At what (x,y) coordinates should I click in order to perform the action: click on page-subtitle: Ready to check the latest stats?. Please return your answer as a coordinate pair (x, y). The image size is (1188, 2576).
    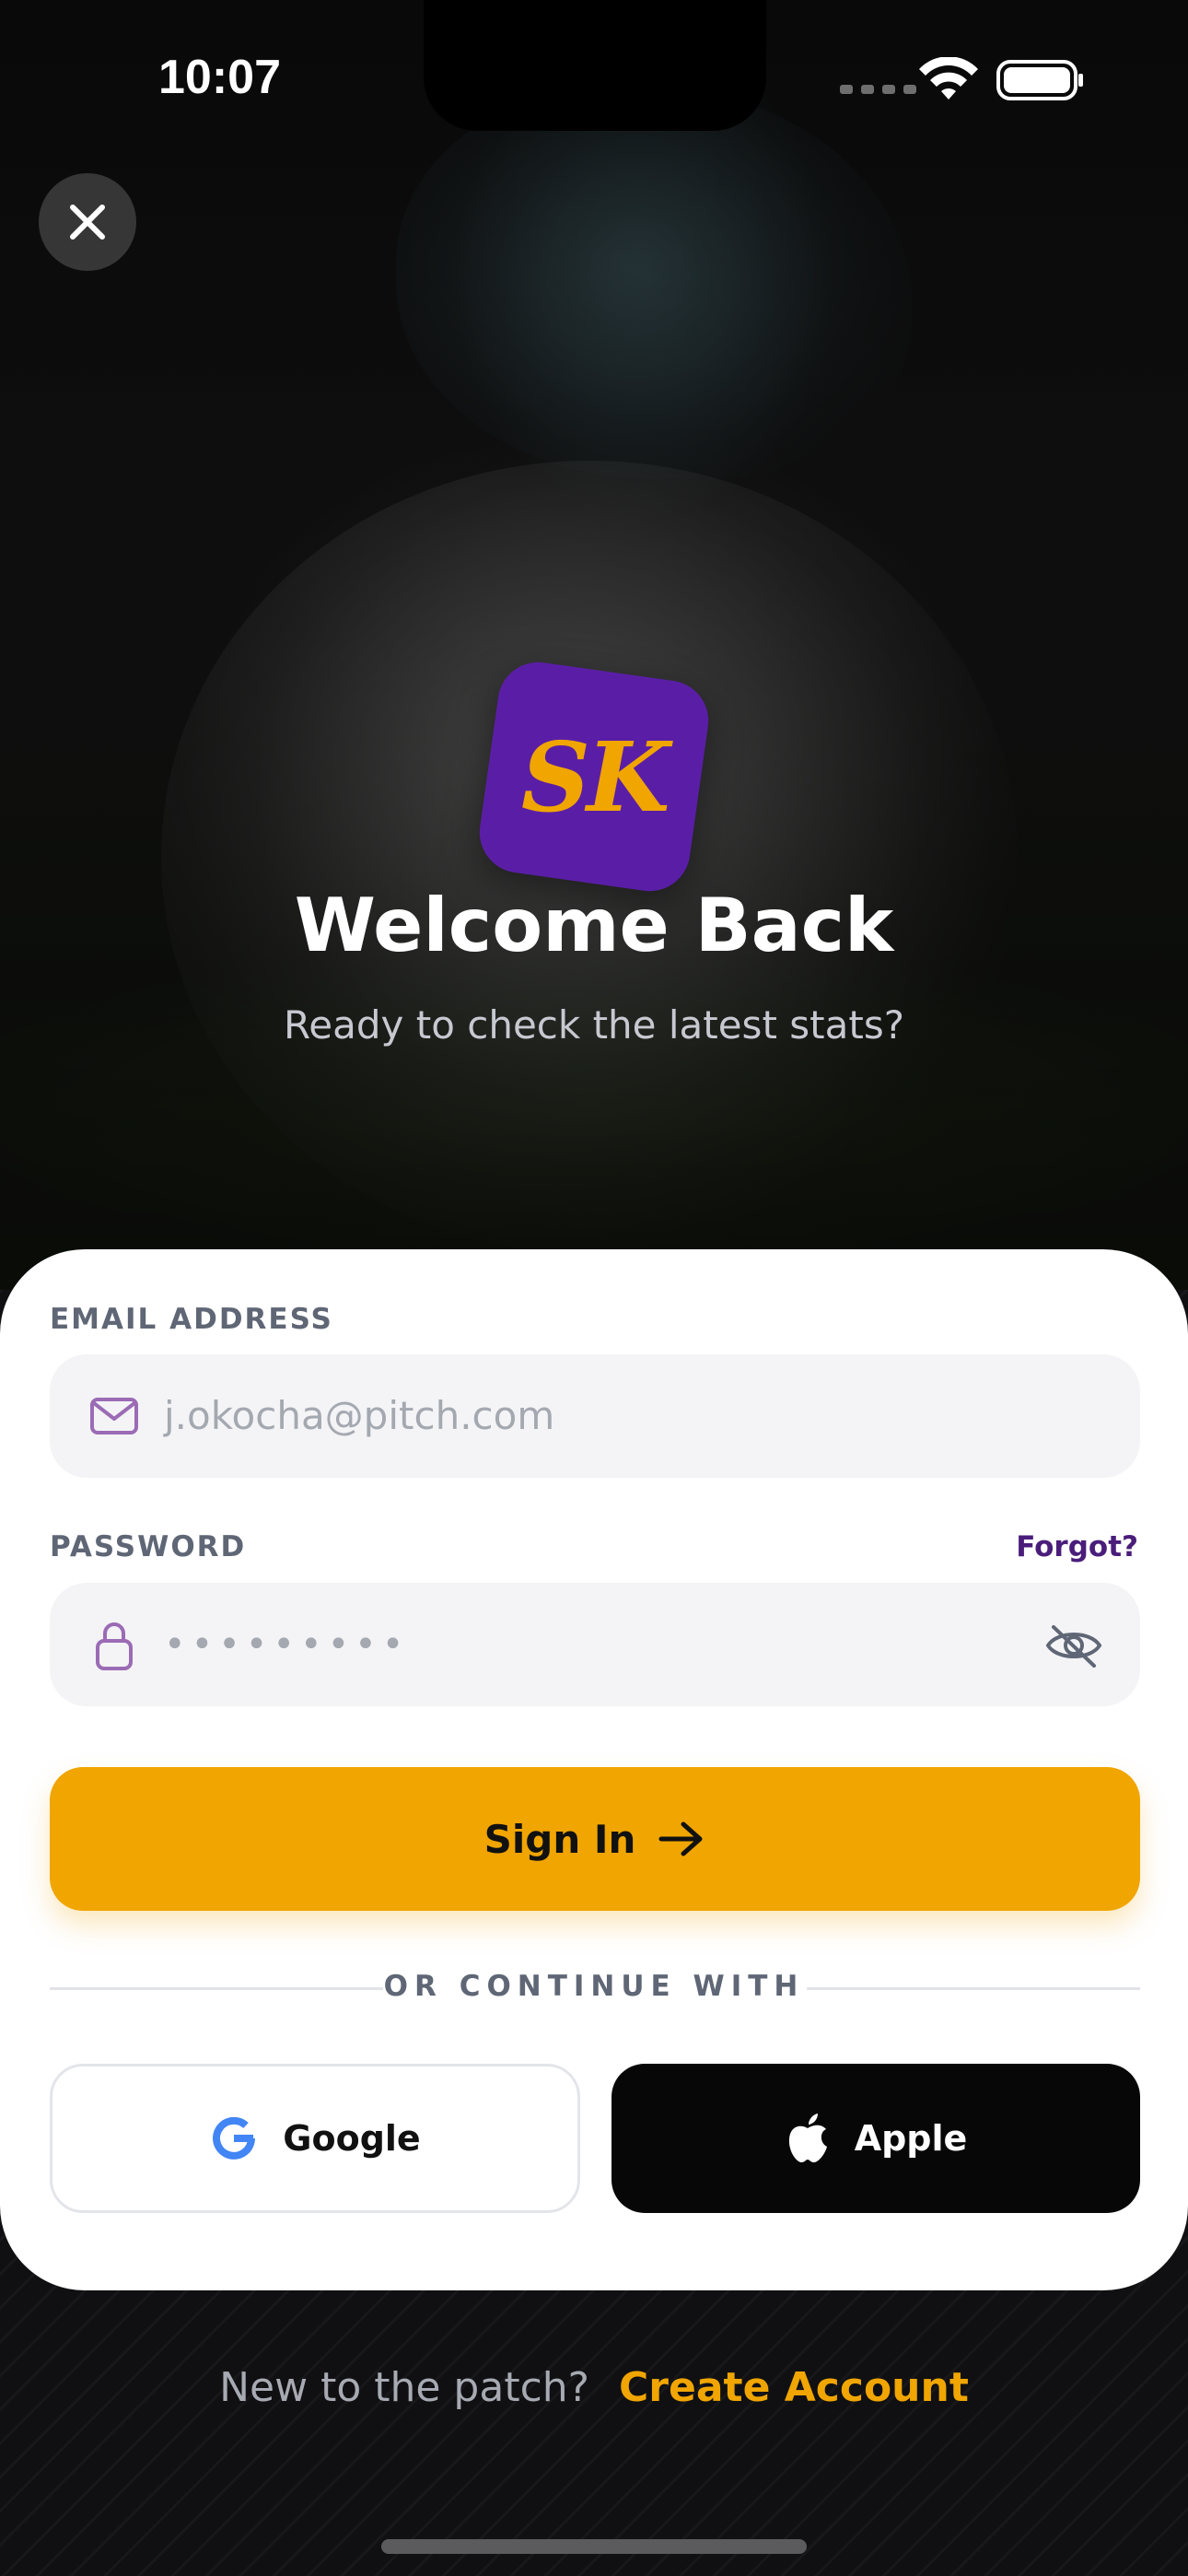
    Looking at the image, I should click on (594, 1025).